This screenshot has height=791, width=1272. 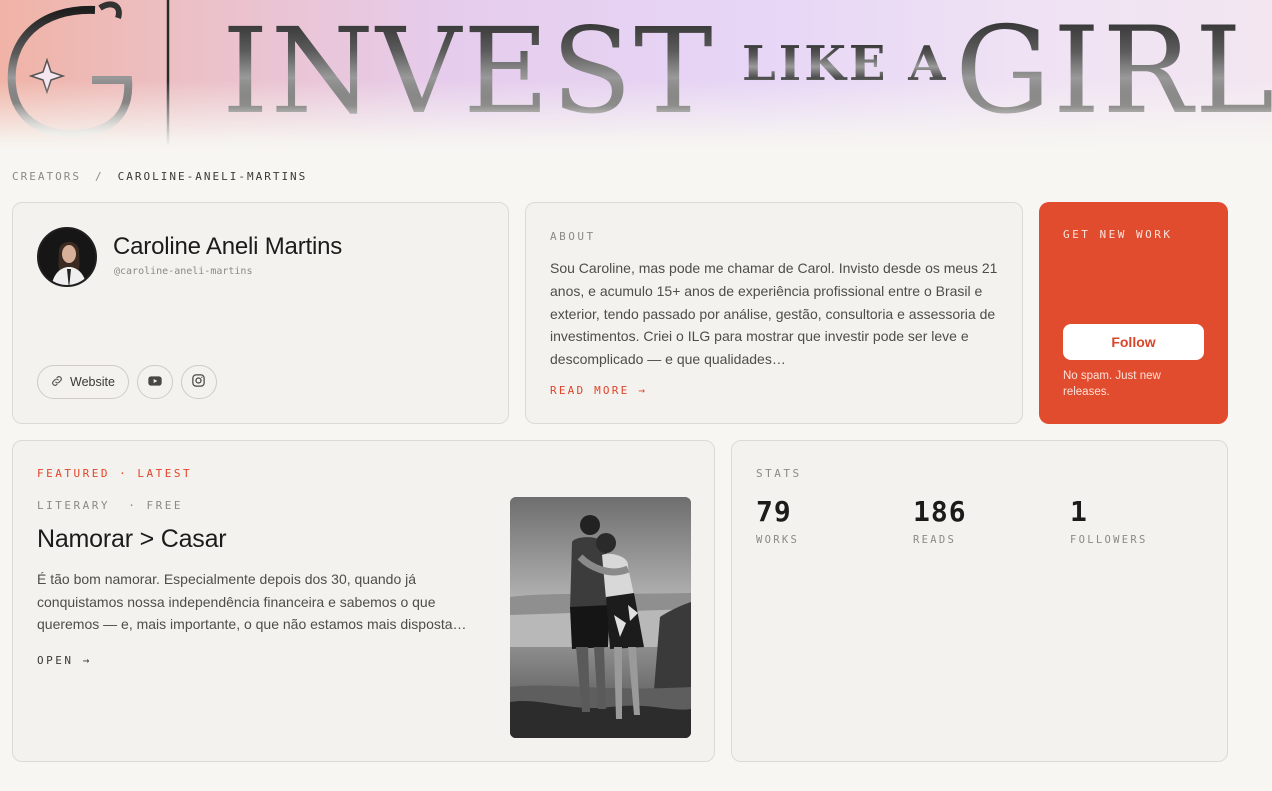 What do you see at coordinates (940, 511) in the screenshot?
I see `stat-reads-value: 186` at bounding box center [940, 511].